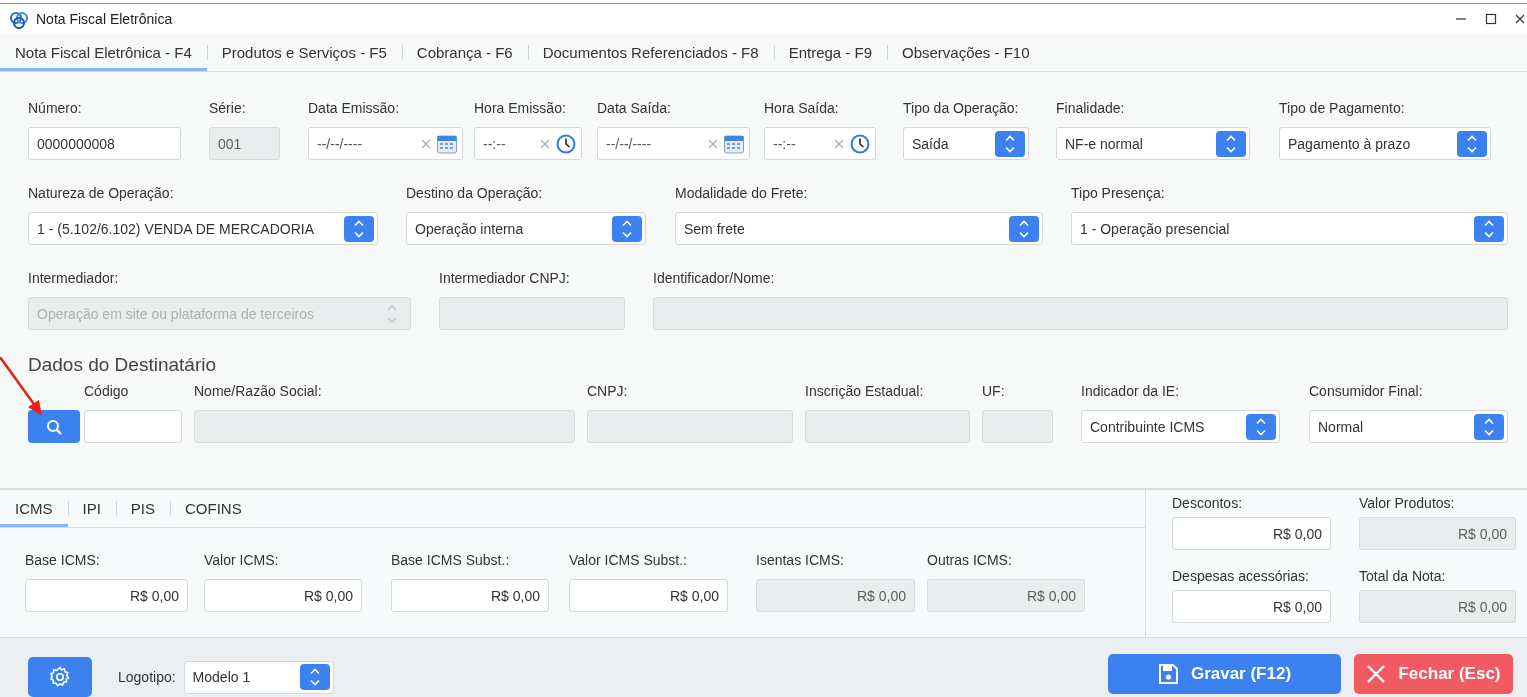 The image size is (1527, 697). I want to click on select-field: Pagamento à prazo, so click(1385, 143).